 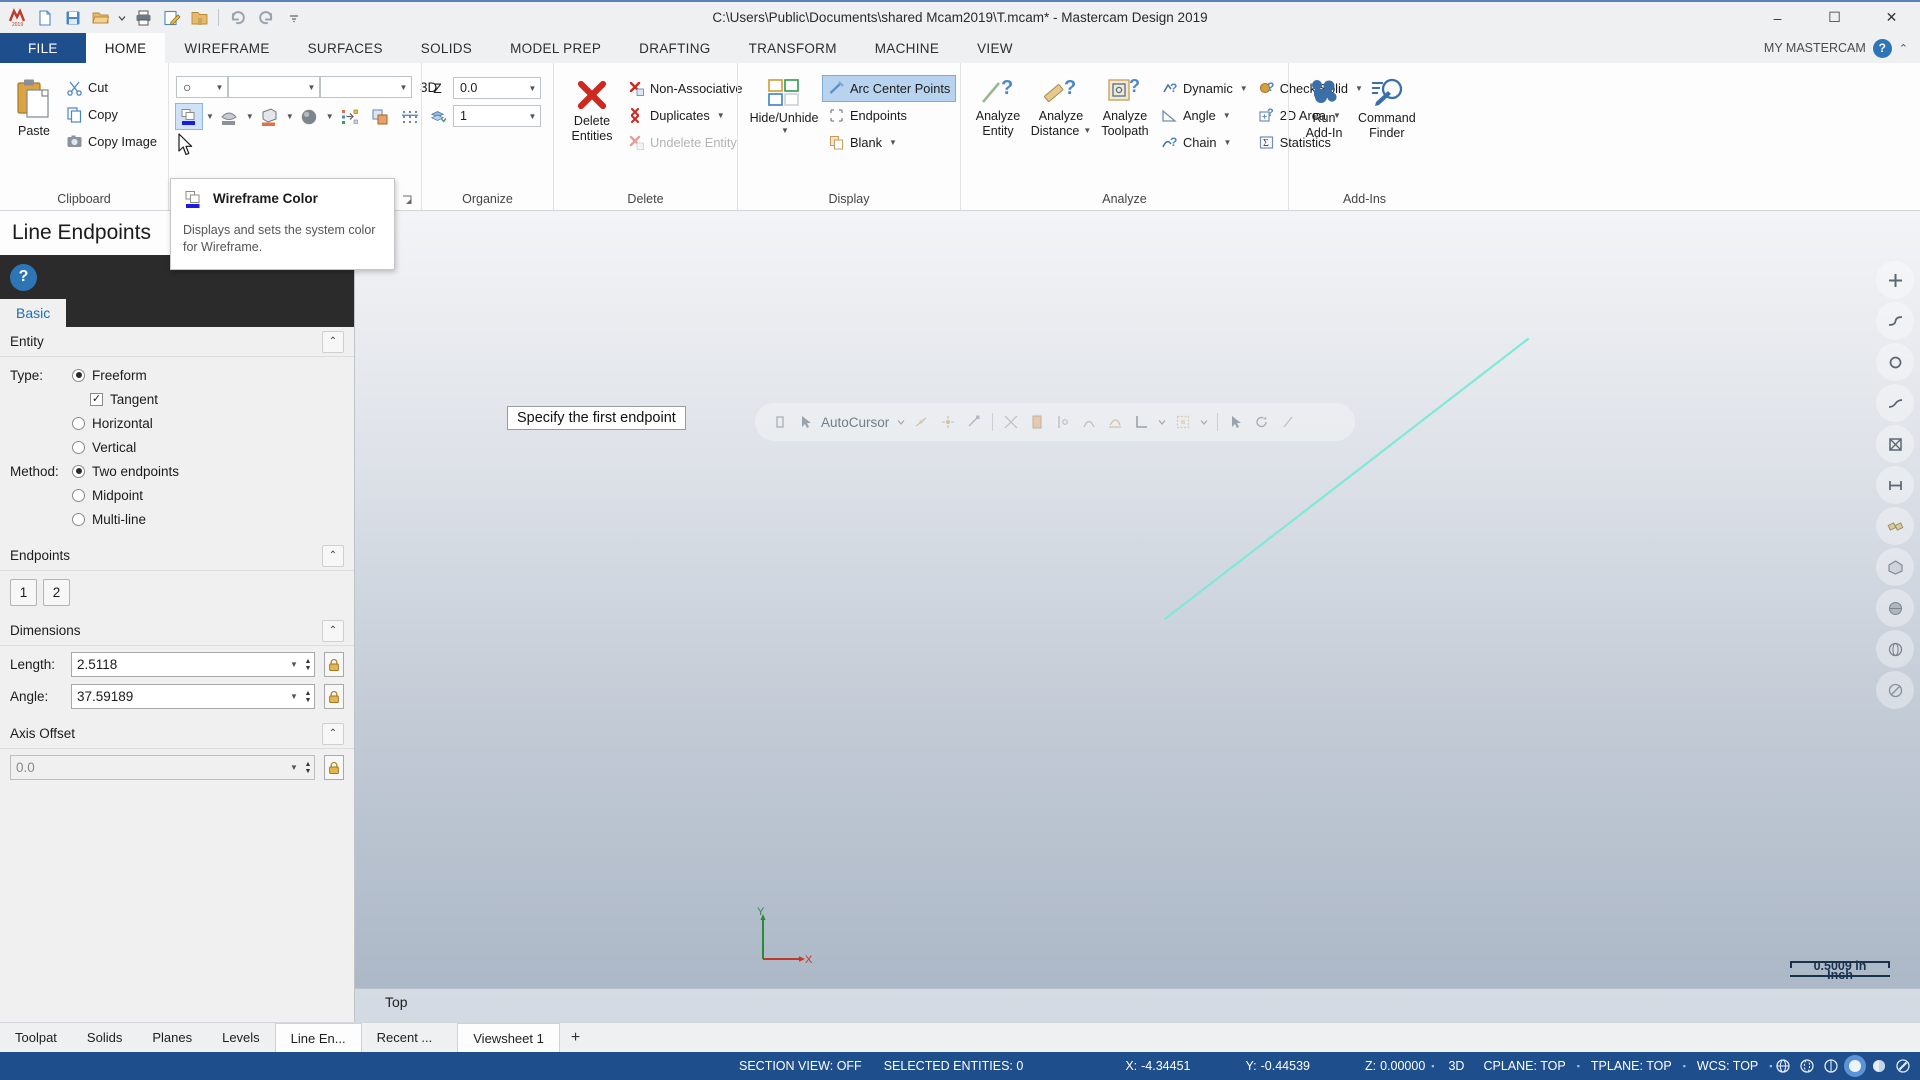 What do you see at coordinates (226, 48) in the screenshot?
I see `ribbon-tab-wireframe: WIREFRAME` at bounding box center [226, 48].